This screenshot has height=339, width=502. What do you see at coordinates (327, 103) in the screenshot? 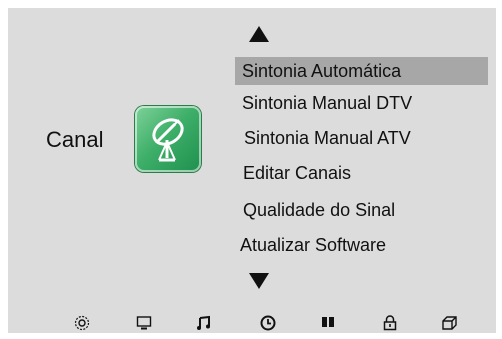
I see `menu-item-sintonia-manual-dtv: Sintonia Manual DTV` at bounding box center [327, 103].